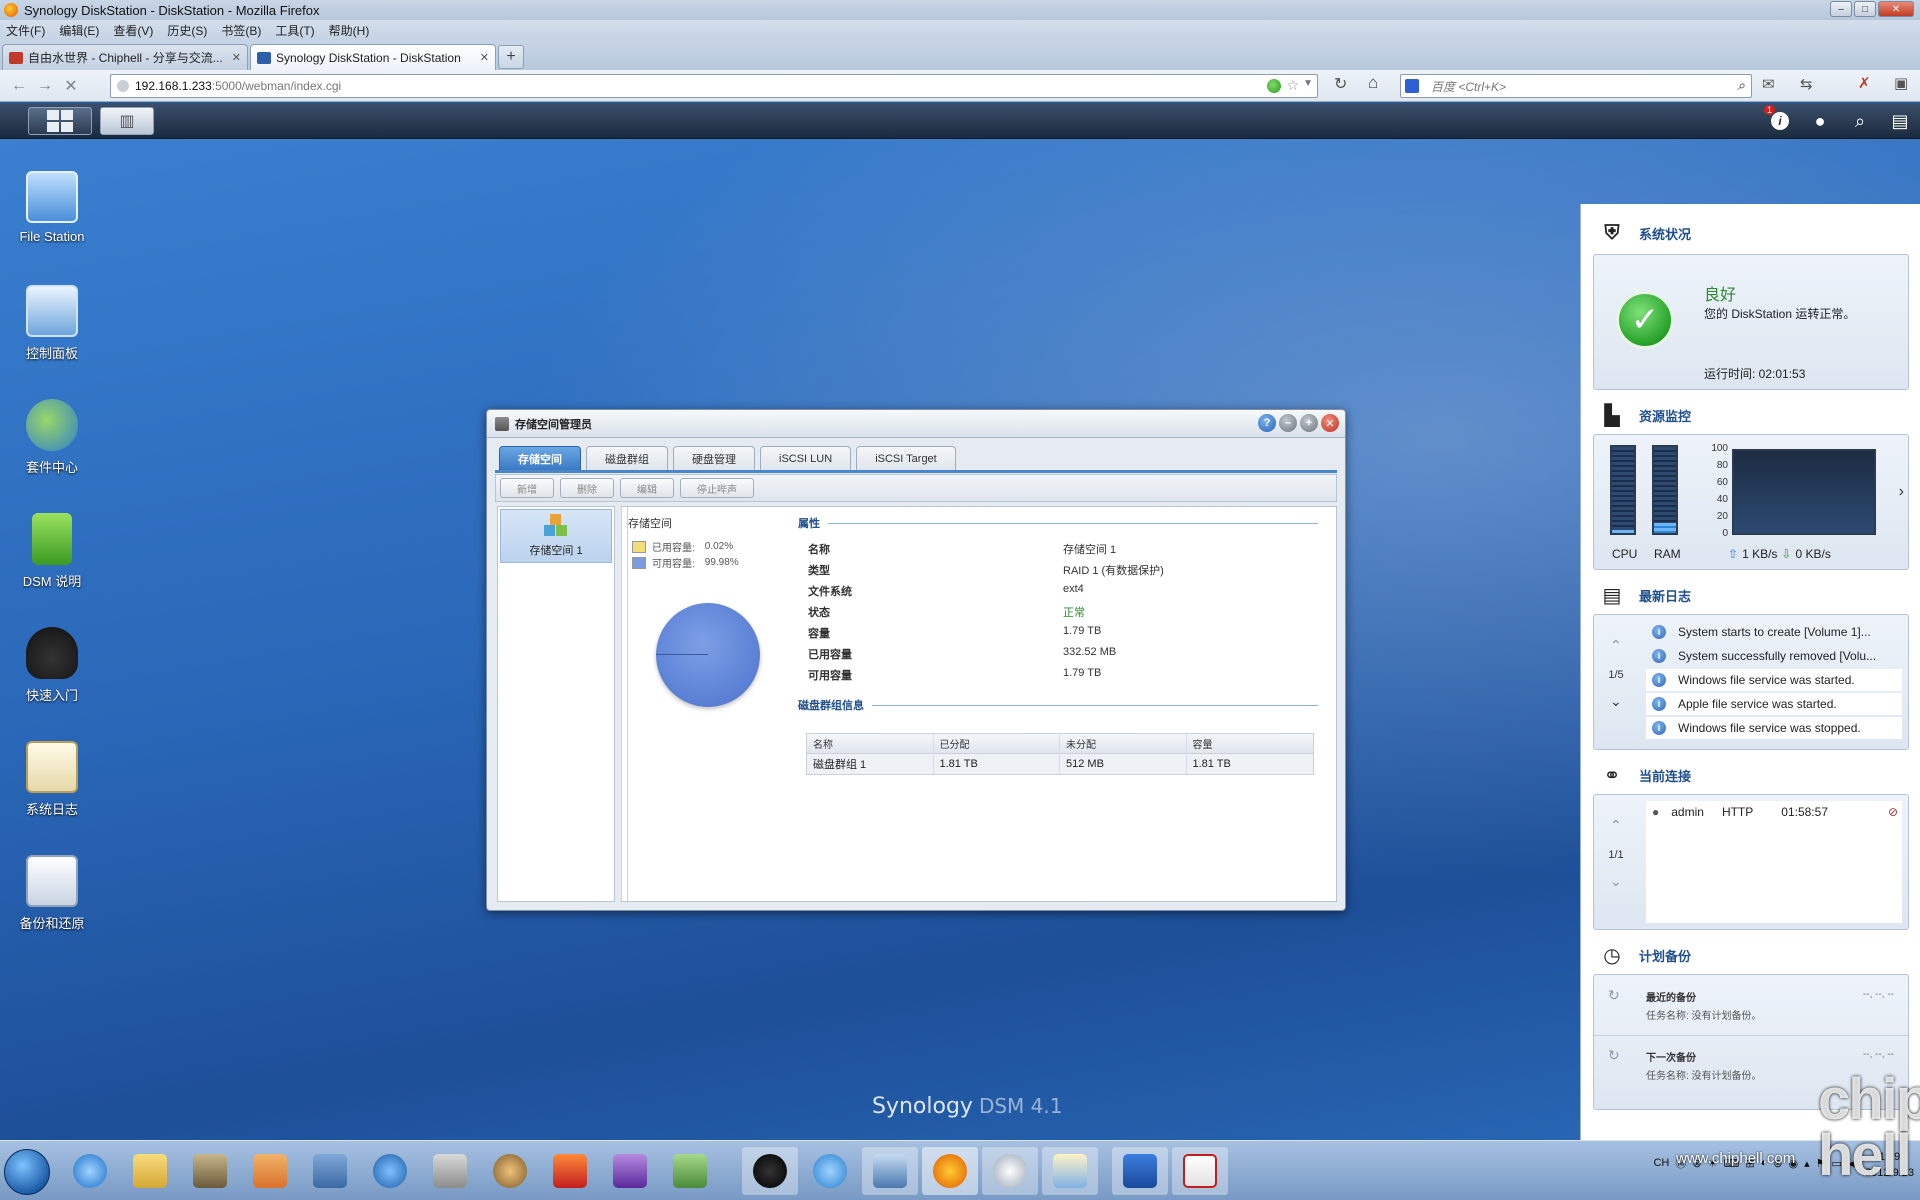 This screenshot has width=1920, height=1200. I want to click on site-identity-icon, so click(123, 86).